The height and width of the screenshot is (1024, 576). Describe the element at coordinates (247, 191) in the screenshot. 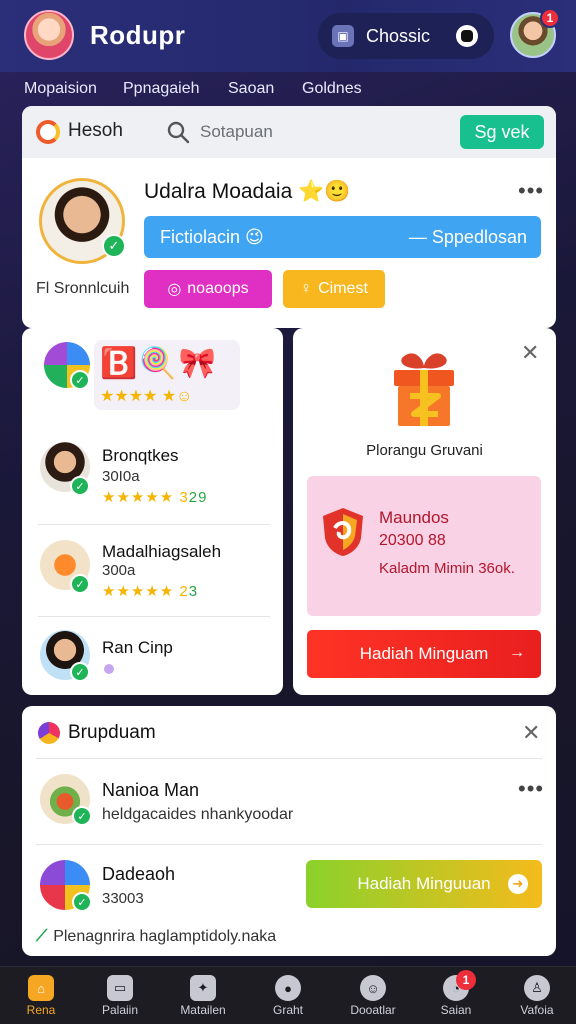

I see `user-name: Udalra Moadaia ⭐🙂` at that location.